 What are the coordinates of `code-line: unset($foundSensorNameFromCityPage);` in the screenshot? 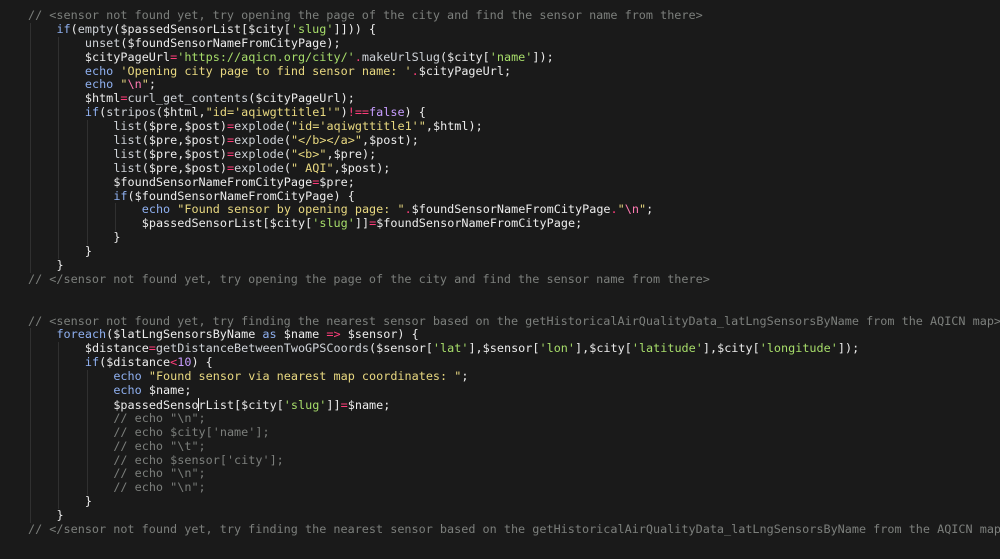 It's located at (500, 43).